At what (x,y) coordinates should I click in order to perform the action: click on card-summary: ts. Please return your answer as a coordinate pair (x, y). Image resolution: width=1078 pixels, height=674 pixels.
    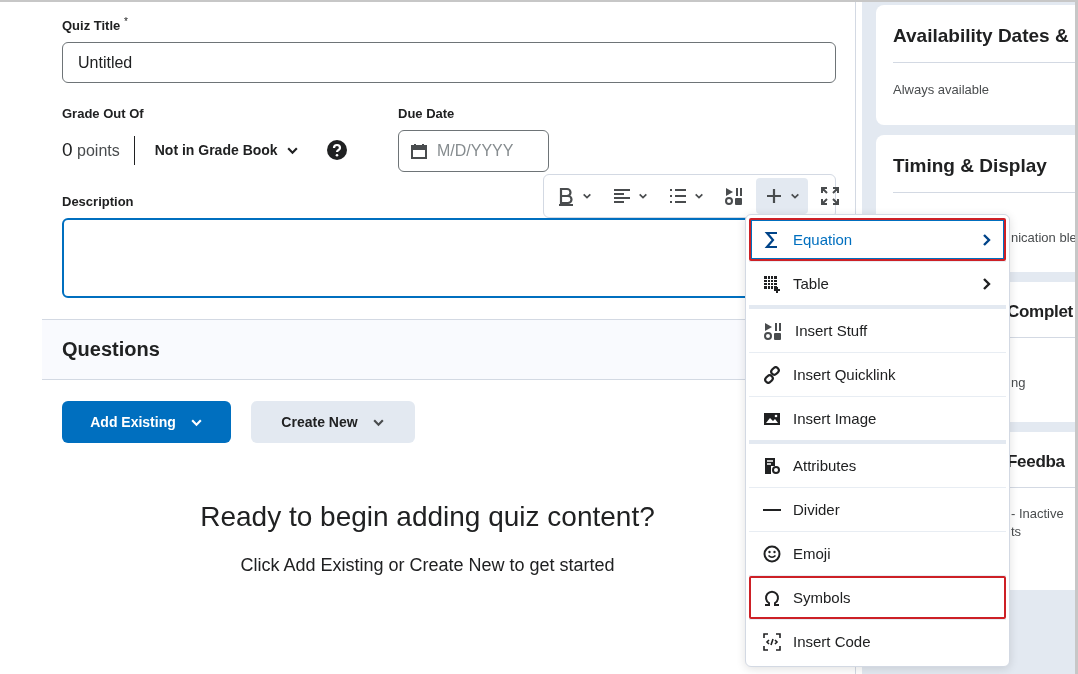
    Looking at the image, I should click on (1016, 532).